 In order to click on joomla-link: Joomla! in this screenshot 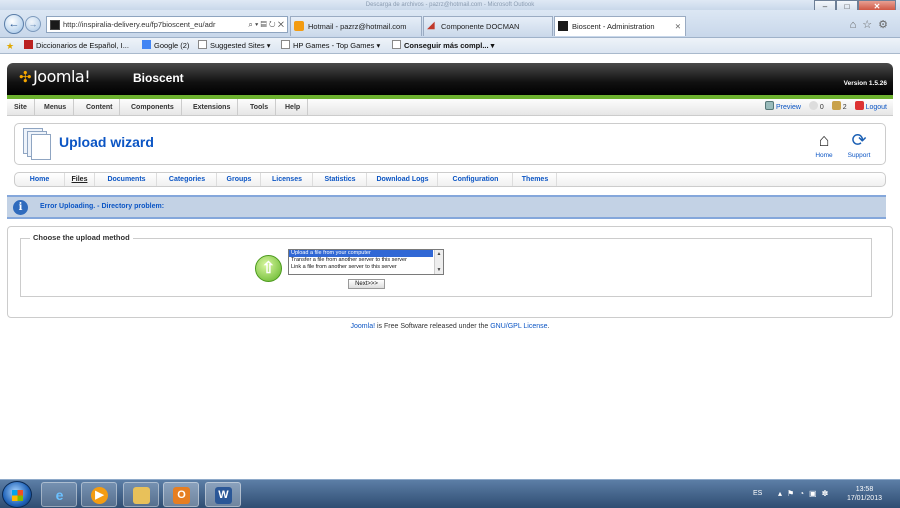, I will do `click(363, 326)`.